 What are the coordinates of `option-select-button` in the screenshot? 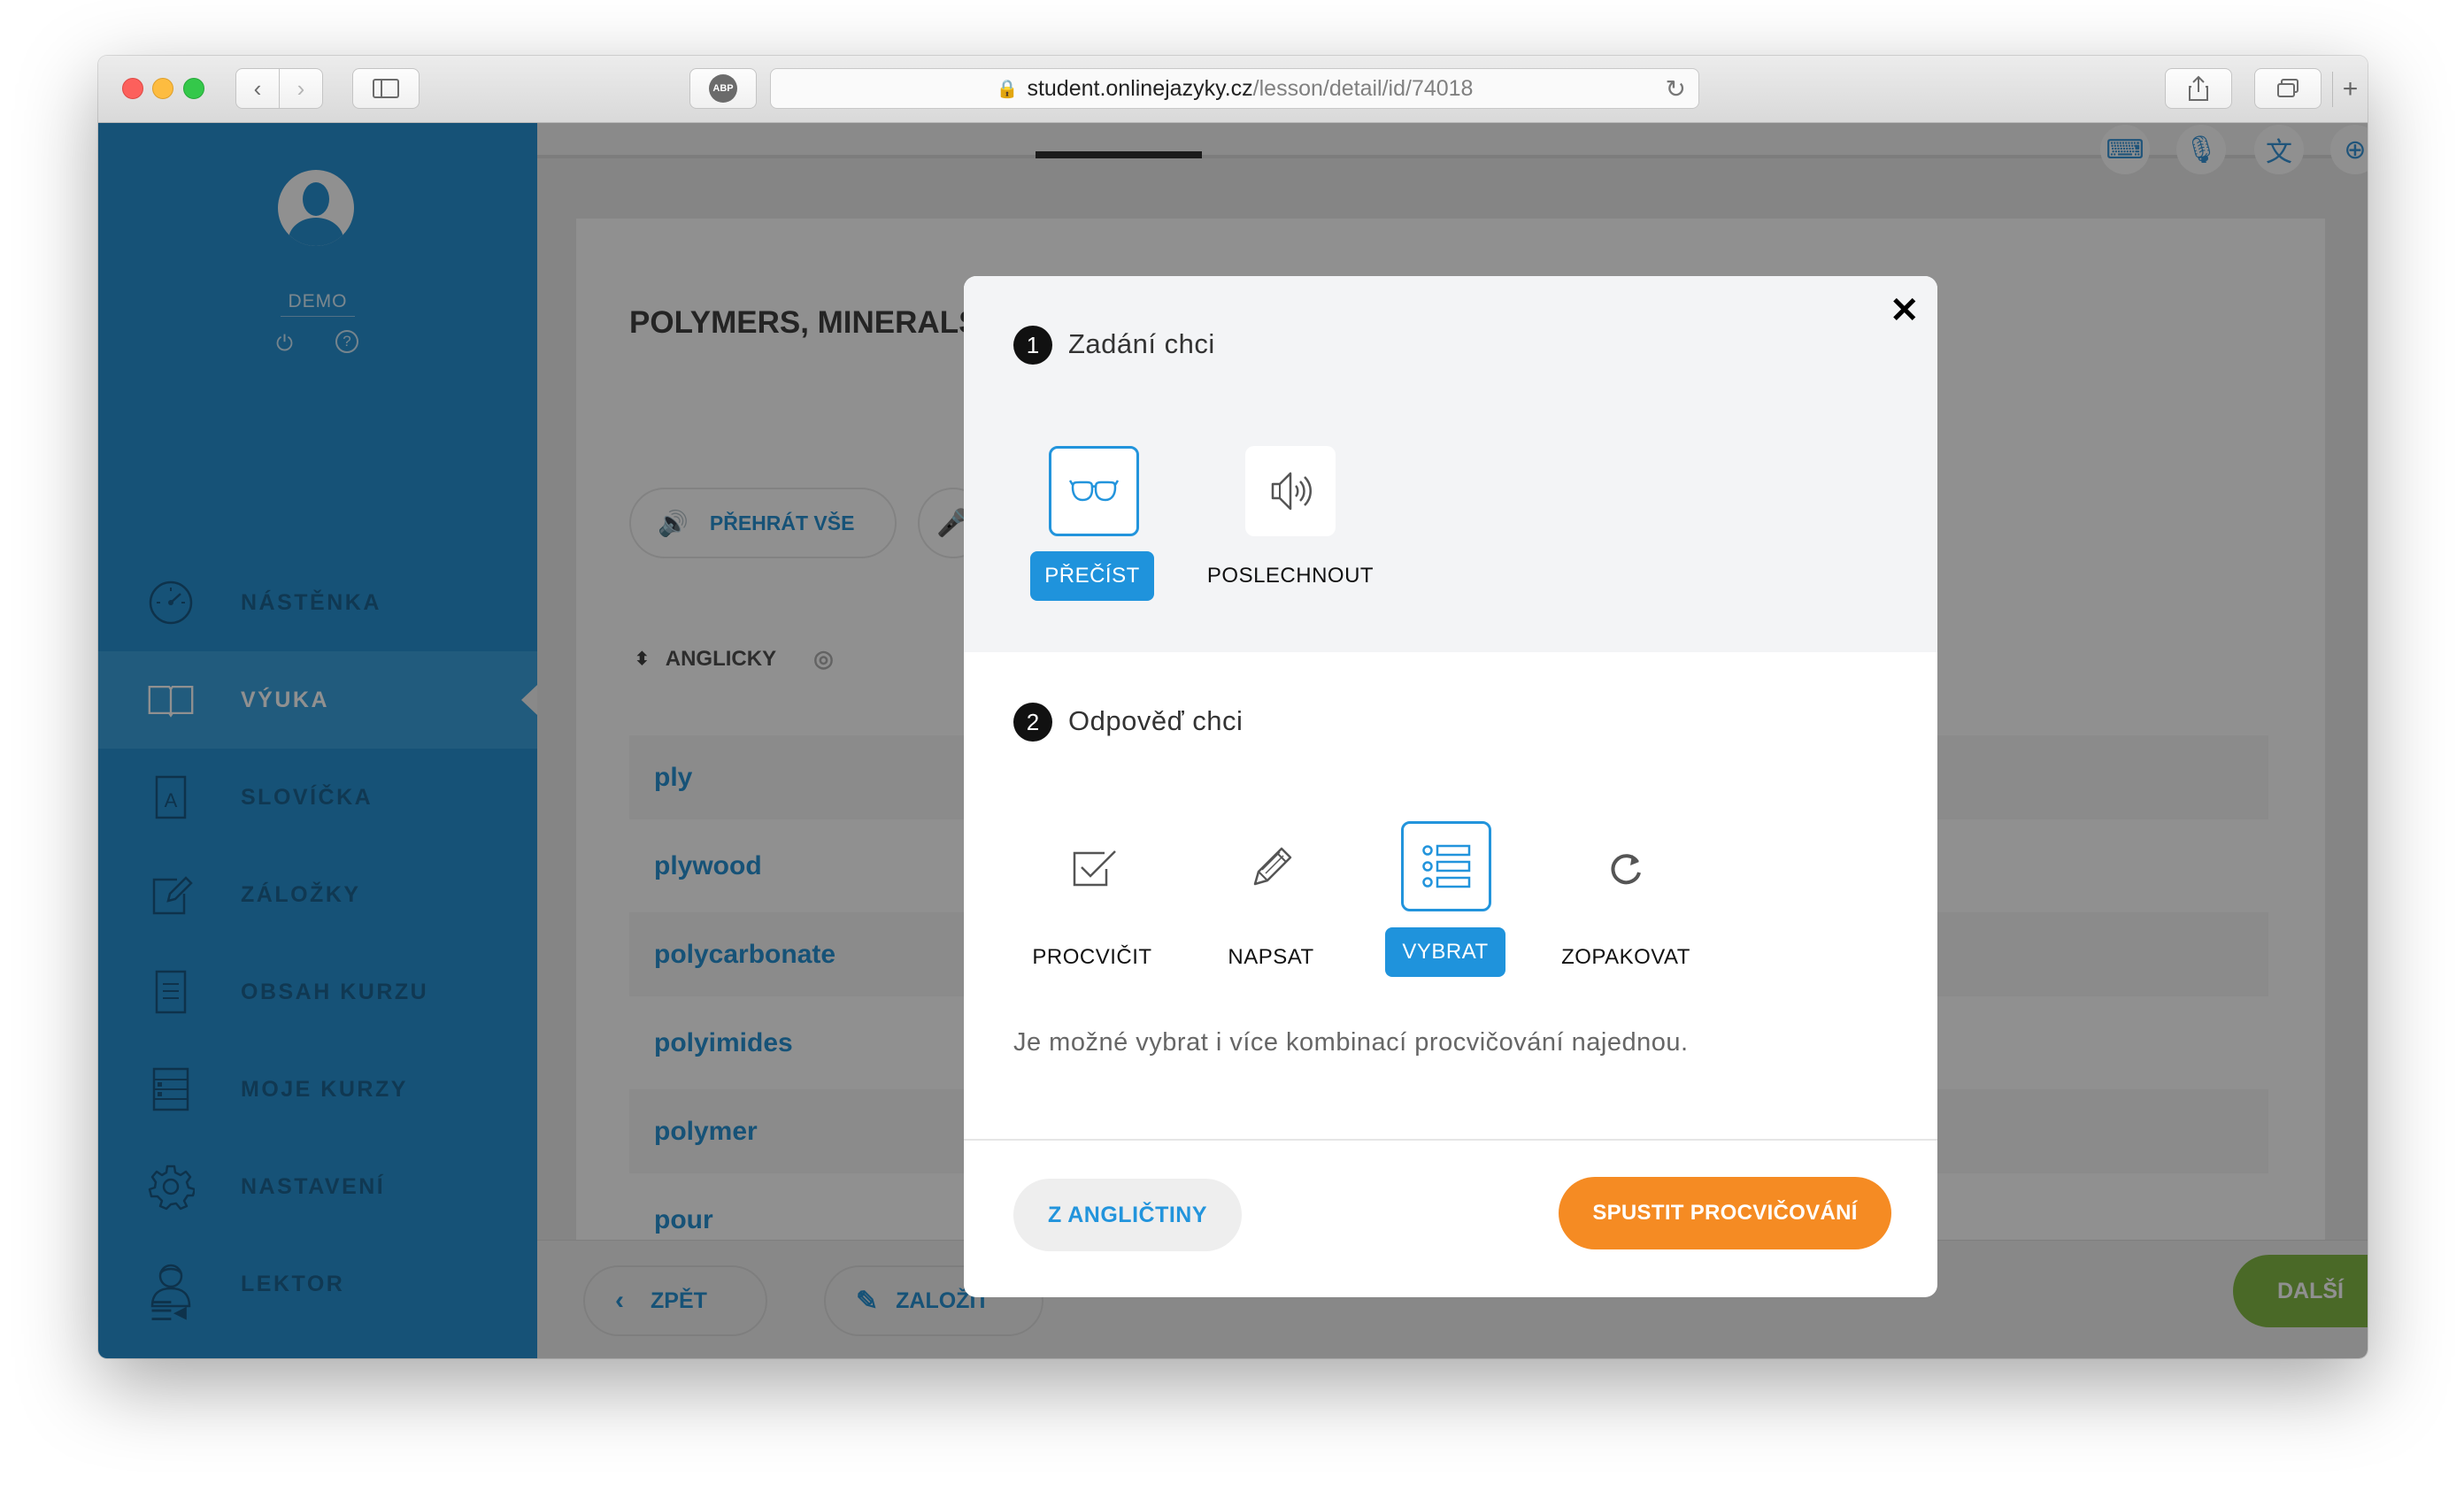 It's located at (1446, 866).